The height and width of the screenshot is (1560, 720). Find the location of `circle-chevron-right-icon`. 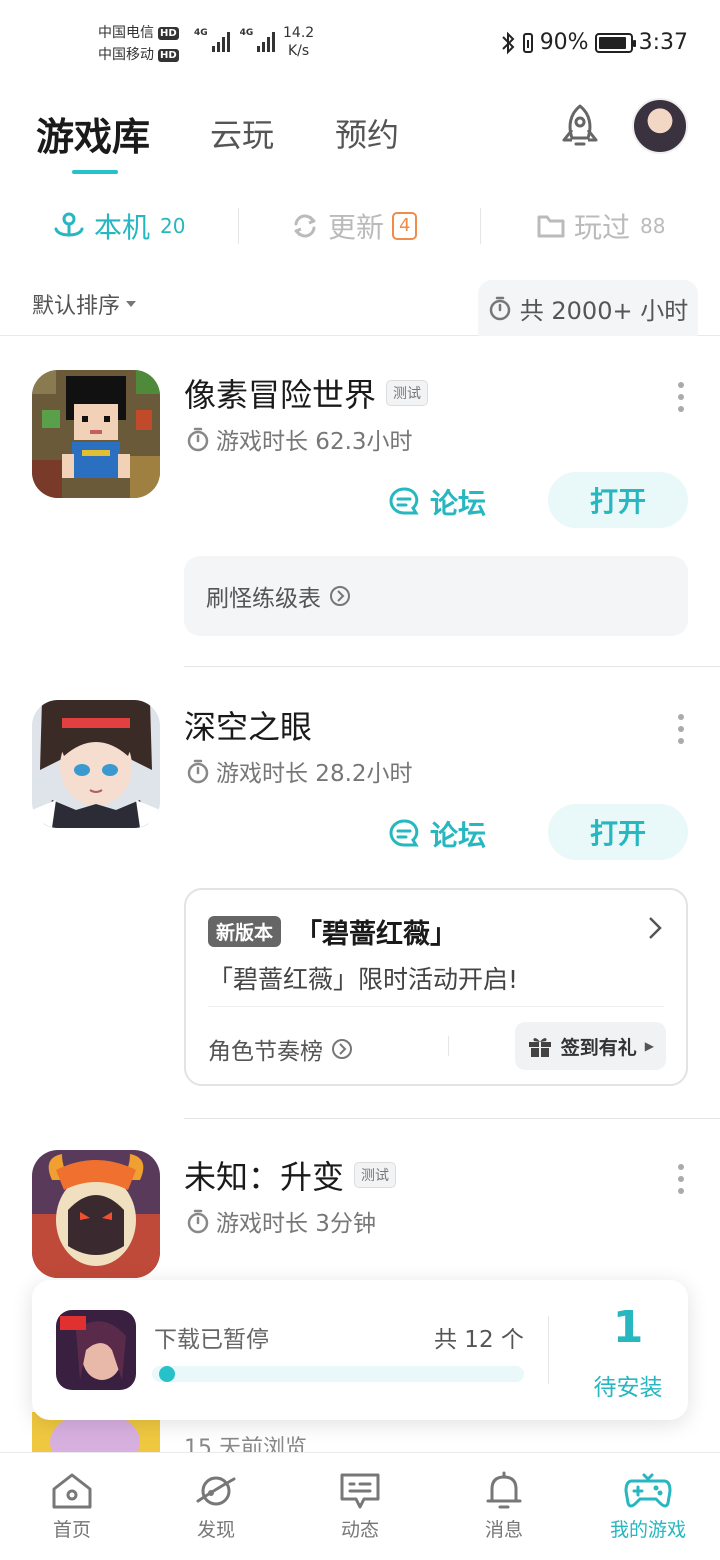

circle-chevron-right-icon is located at coordinates (342, 1049).